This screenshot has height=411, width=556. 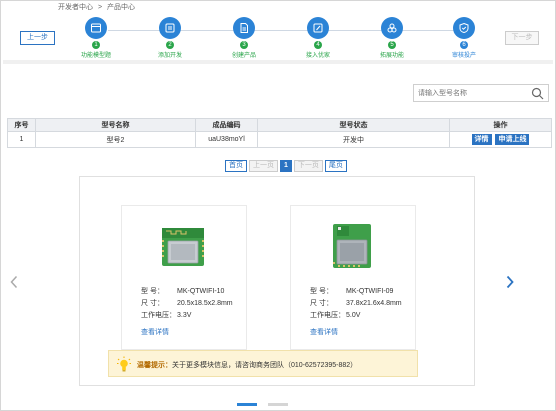 I want to click on lightbulb-icon, so click(x=124, y=364).